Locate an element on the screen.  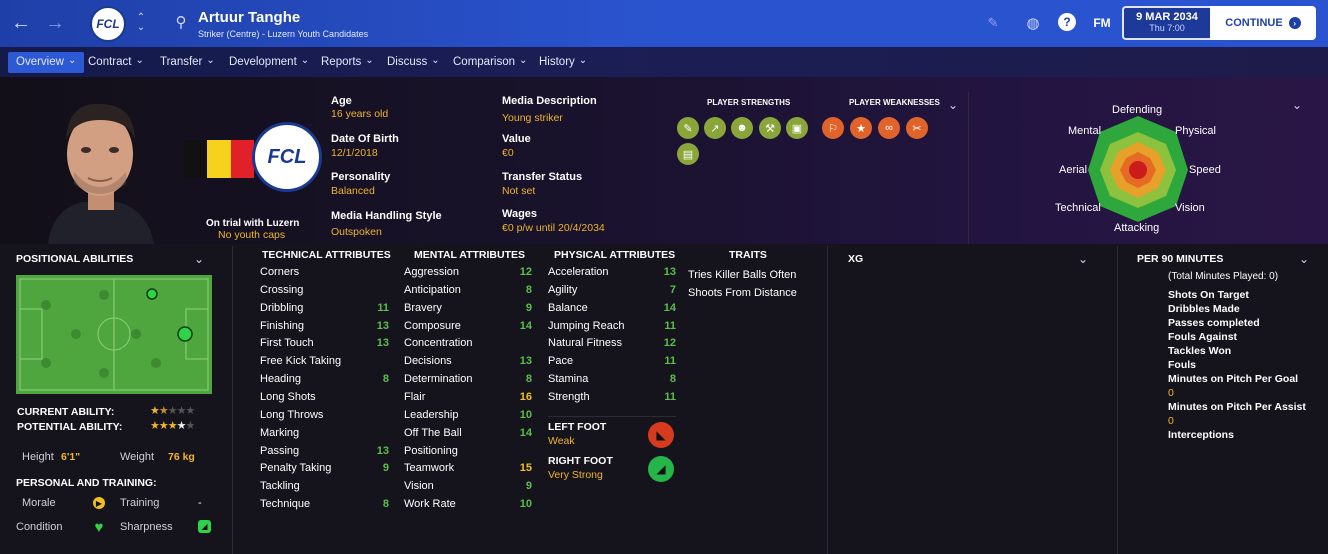
per90-stat-label: Passes completed is located at coordinates (1214, 323).